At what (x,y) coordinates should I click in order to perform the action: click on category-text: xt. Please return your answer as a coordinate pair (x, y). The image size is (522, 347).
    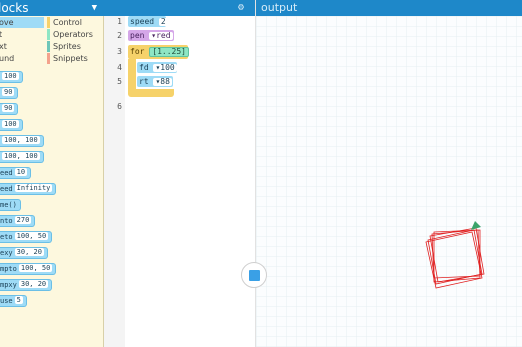
    Looking at the image, I should click on (22, 46).